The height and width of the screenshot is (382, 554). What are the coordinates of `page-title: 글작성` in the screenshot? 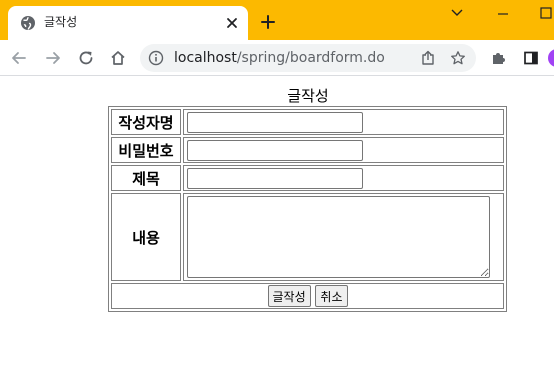 It's located at (308, 96).